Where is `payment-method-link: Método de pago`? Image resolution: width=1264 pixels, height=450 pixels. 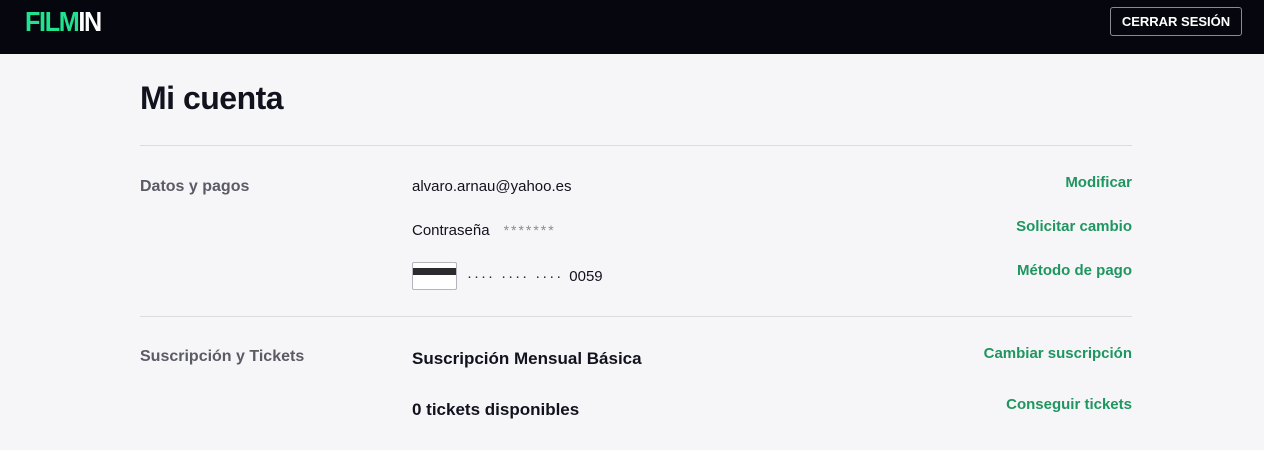 payment-method-link: Método de pago is located at coordinates (1074, 270).